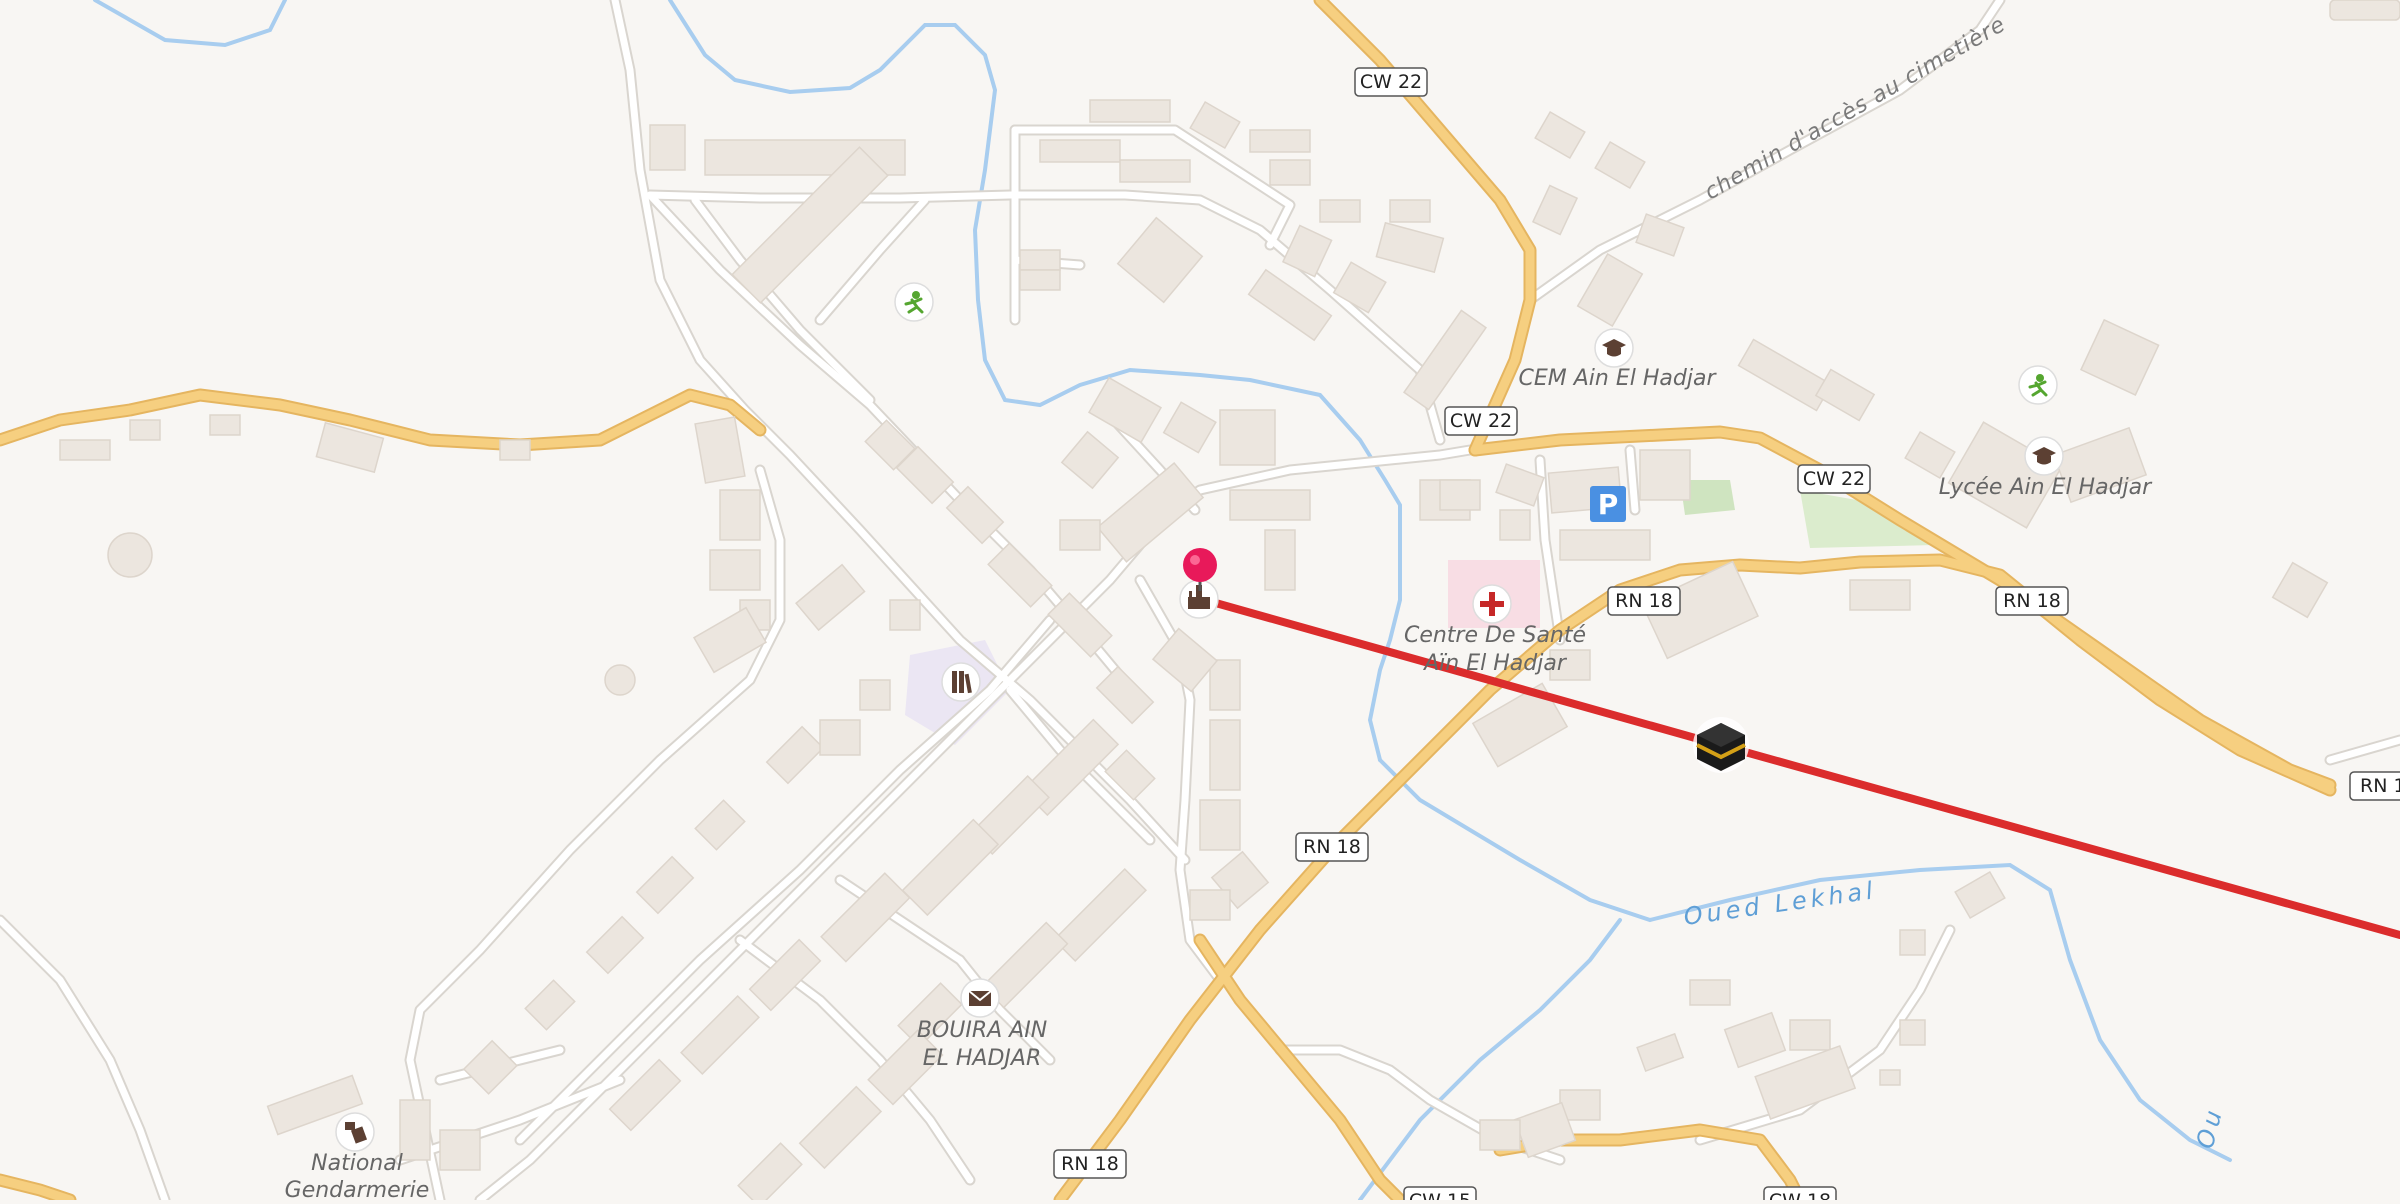 Image resolution: width=2400 pixels, height=1204 pixels. I want to click on road-shield-cw22-mid: CW 22, so click(1481, 421).